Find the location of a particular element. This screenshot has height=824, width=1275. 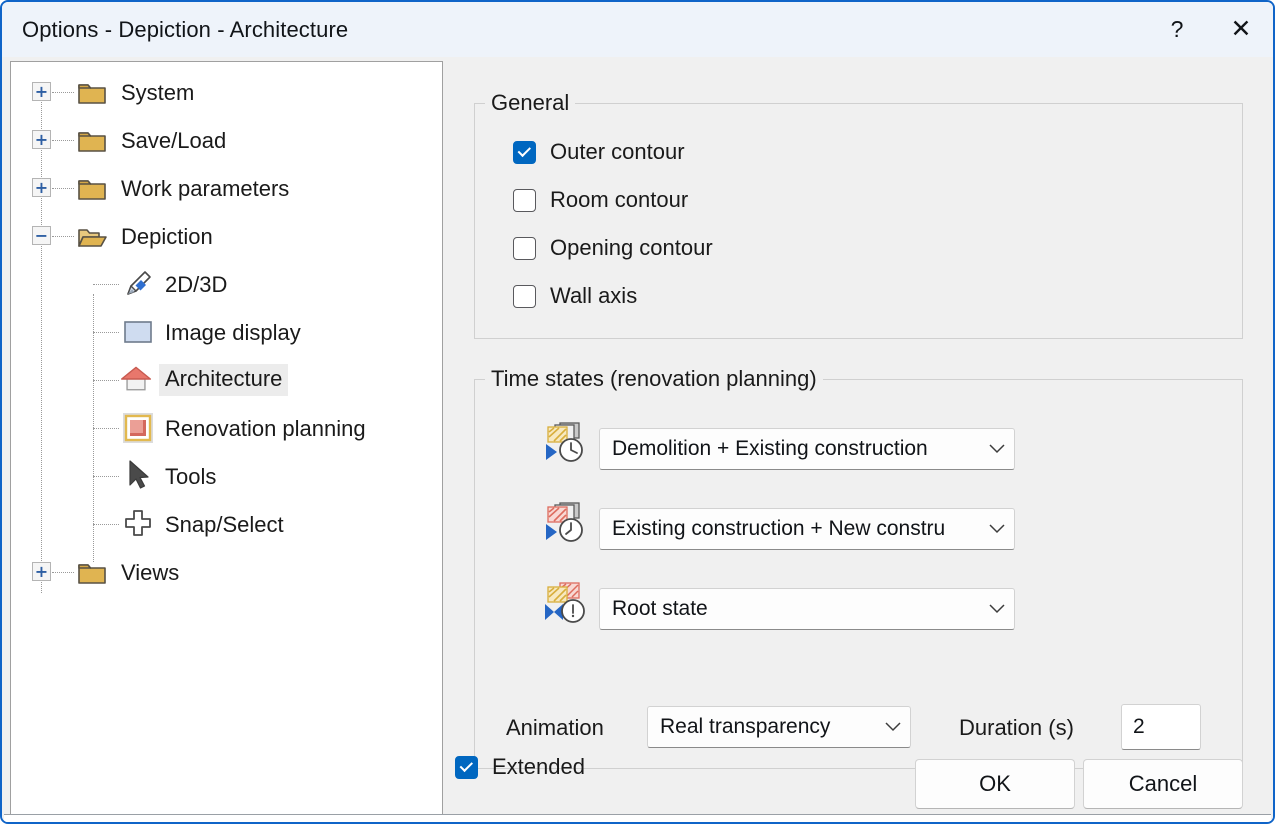

checkbox-row-outer-contour: Outer contour is located at coordinates (599, 152).